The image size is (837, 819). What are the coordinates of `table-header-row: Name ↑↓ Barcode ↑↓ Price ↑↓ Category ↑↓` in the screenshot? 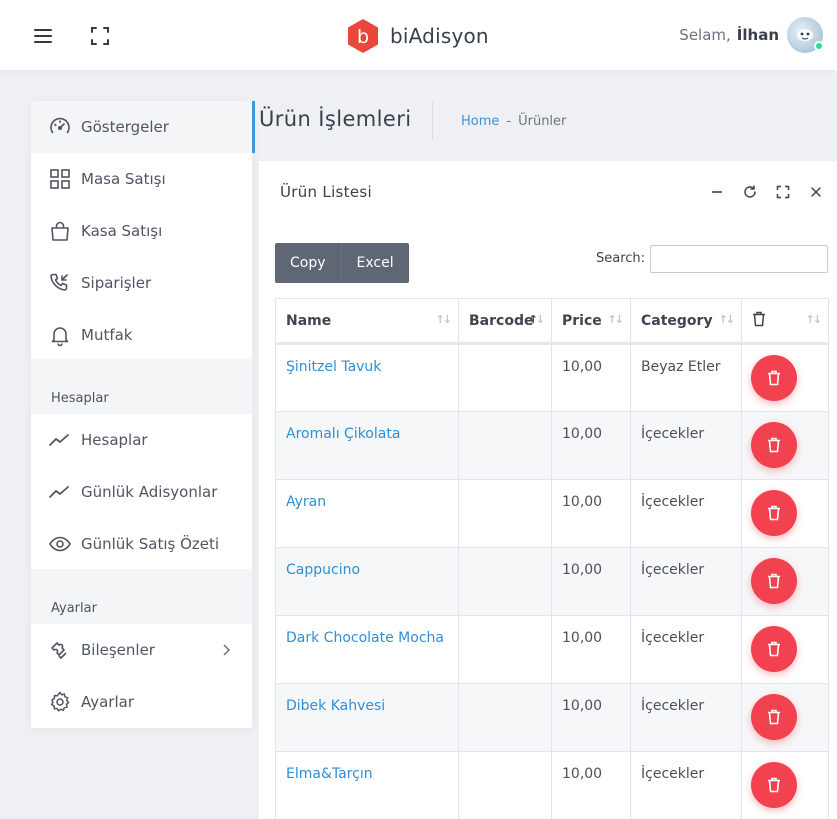 It's located at (552, 321).